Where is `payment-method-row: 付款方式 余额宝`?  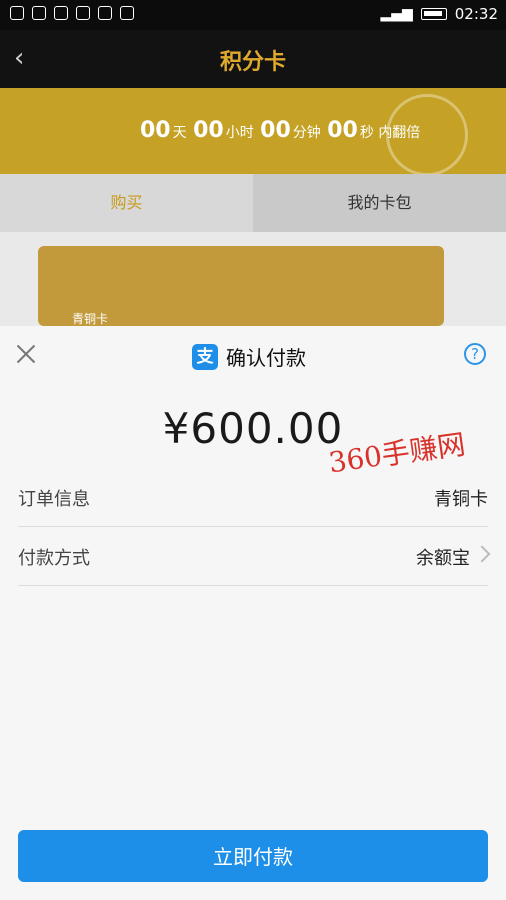
payment-method-row: 付款方式 余额宝 is located at coordinates (254, 556).